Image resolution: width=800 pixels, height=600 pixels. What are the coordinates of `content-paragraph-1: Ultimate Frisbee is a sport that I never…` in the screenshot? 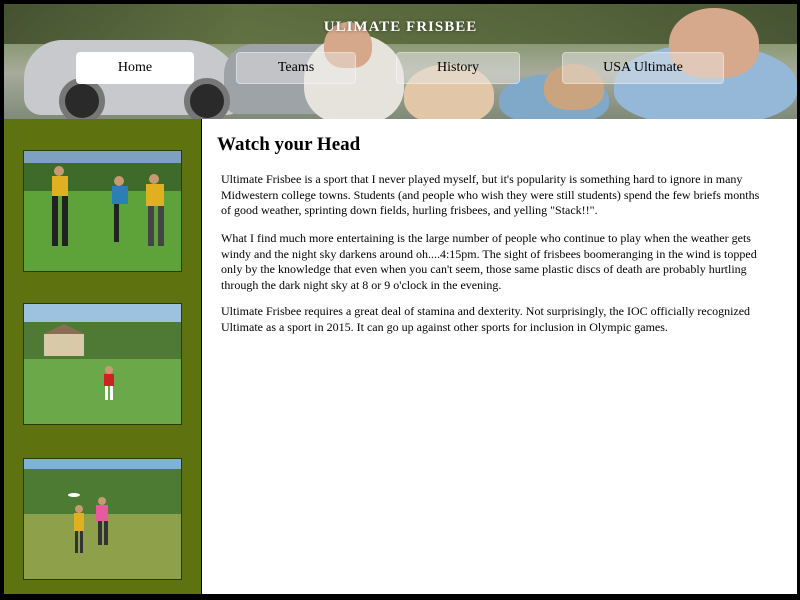 It's located at (490, 194).